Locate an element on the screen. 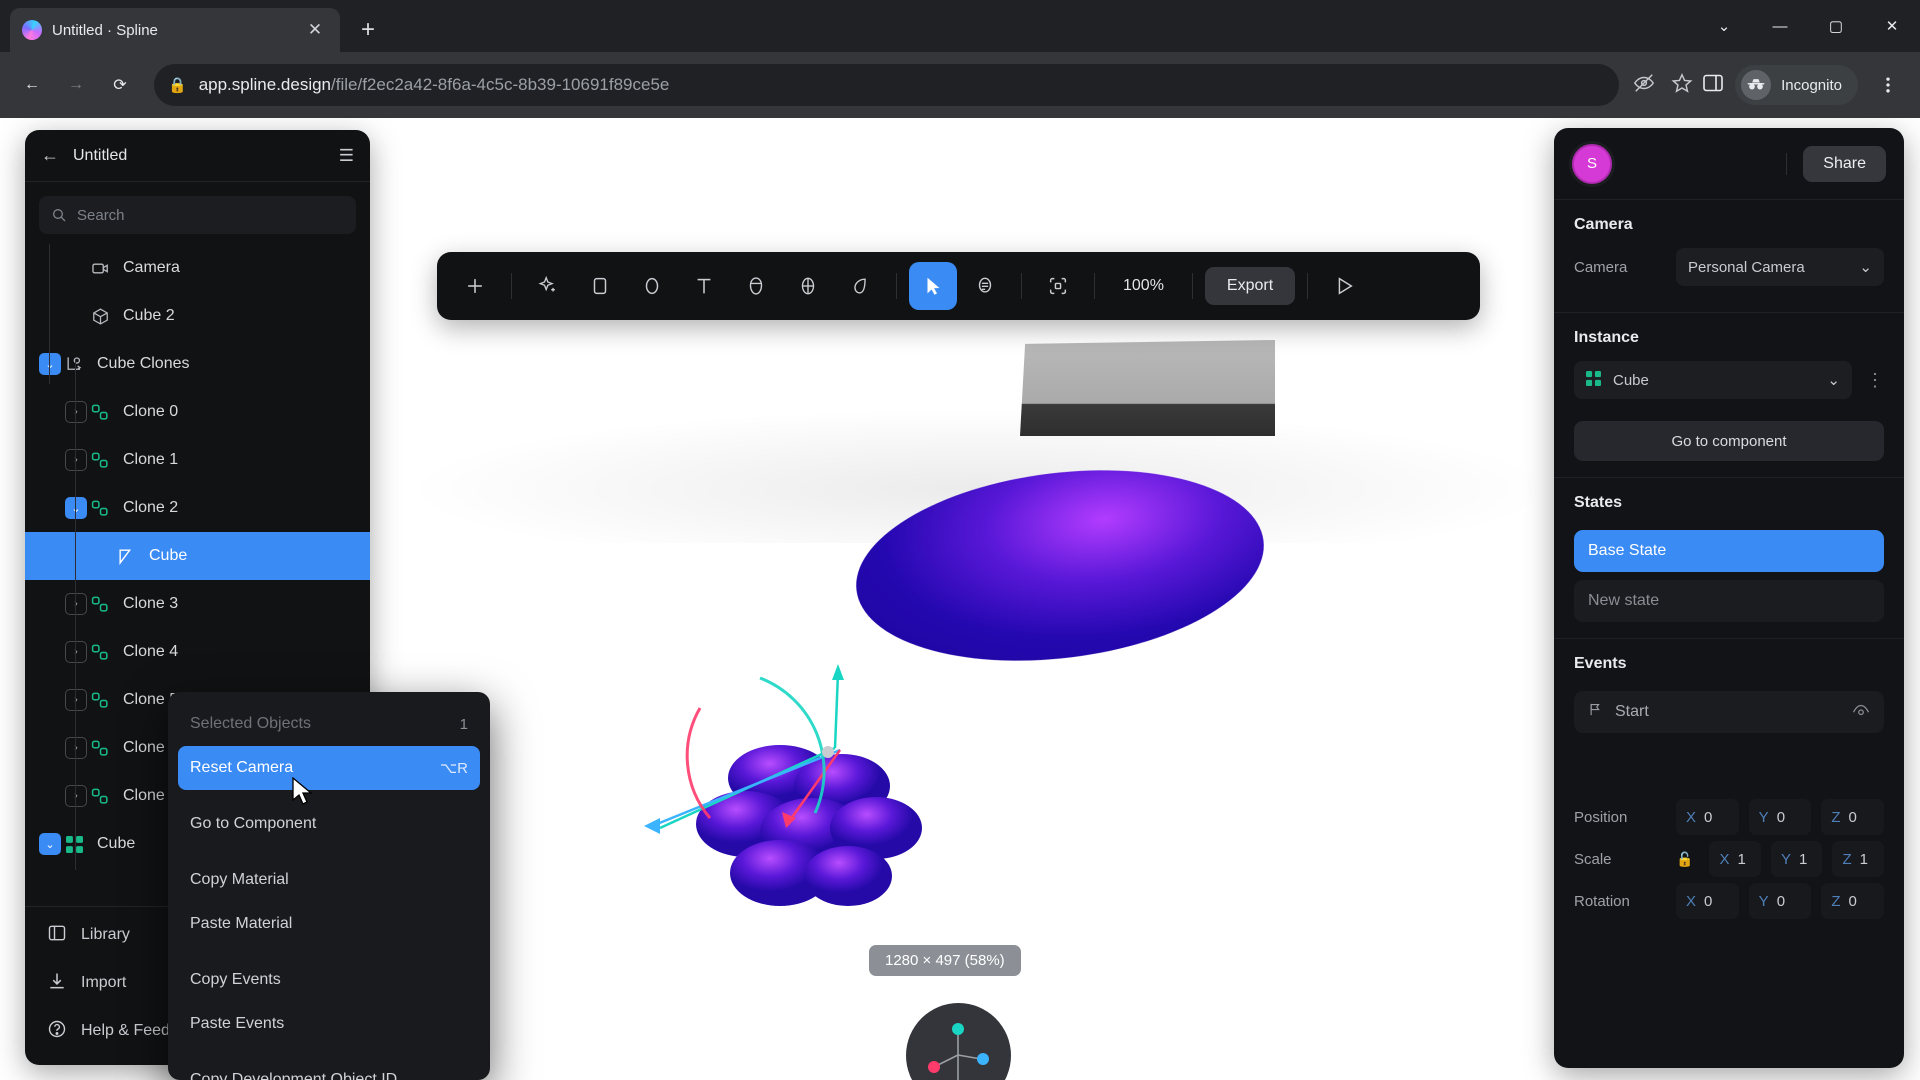  visibility-icon is located at coordinates (1861, 712).